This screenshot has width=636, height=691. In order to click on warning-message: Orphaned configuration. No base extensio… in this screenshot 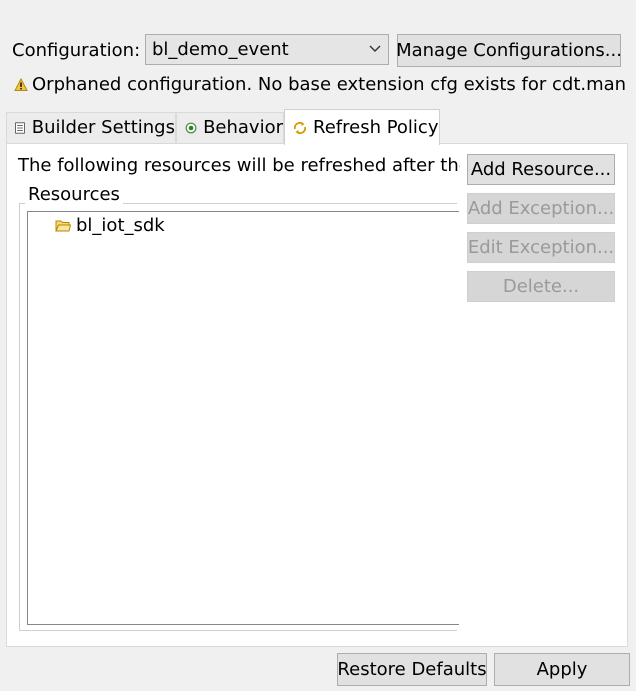, I will do `click(329, 84)`.